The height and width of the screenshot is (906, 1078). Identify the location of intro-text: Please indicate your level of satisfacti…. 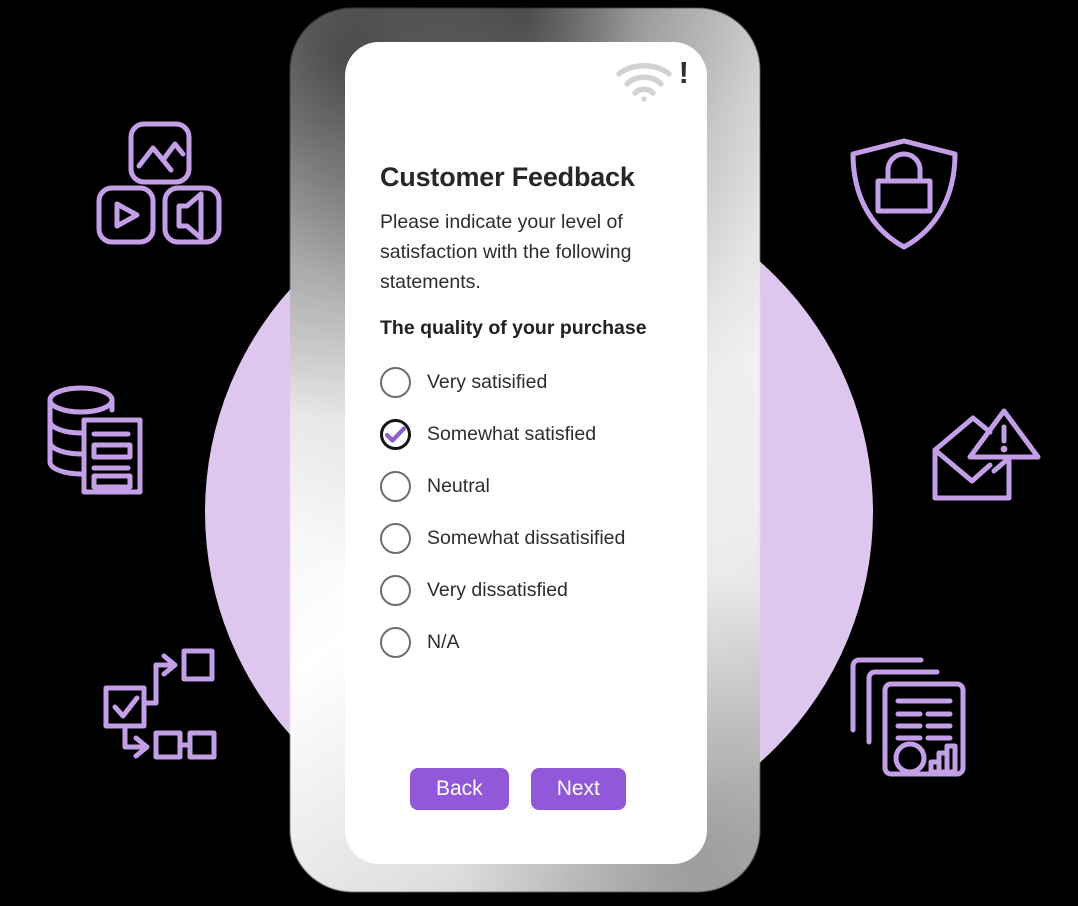
(506, 252).